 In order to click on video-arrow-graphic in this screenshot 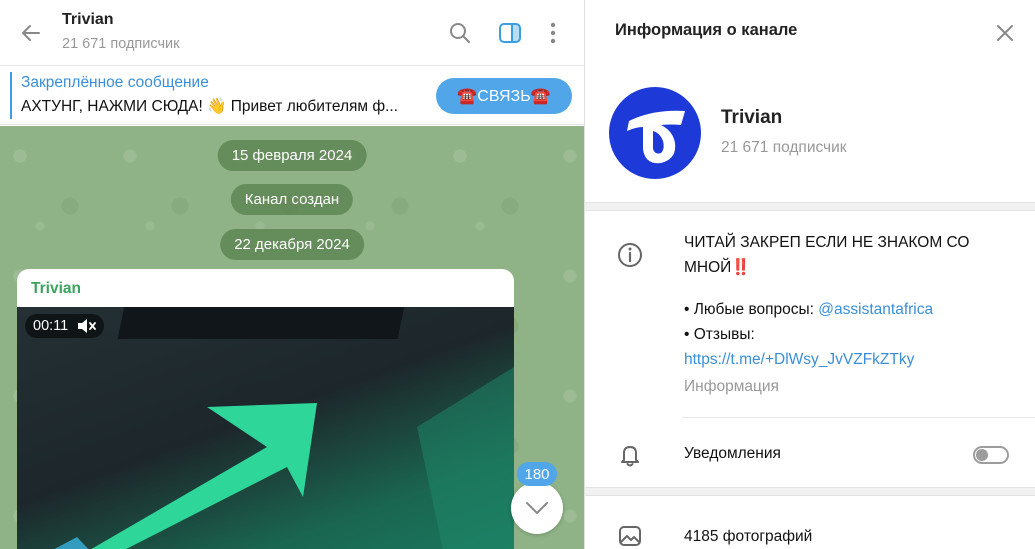, I will do `click(284, 458)`.